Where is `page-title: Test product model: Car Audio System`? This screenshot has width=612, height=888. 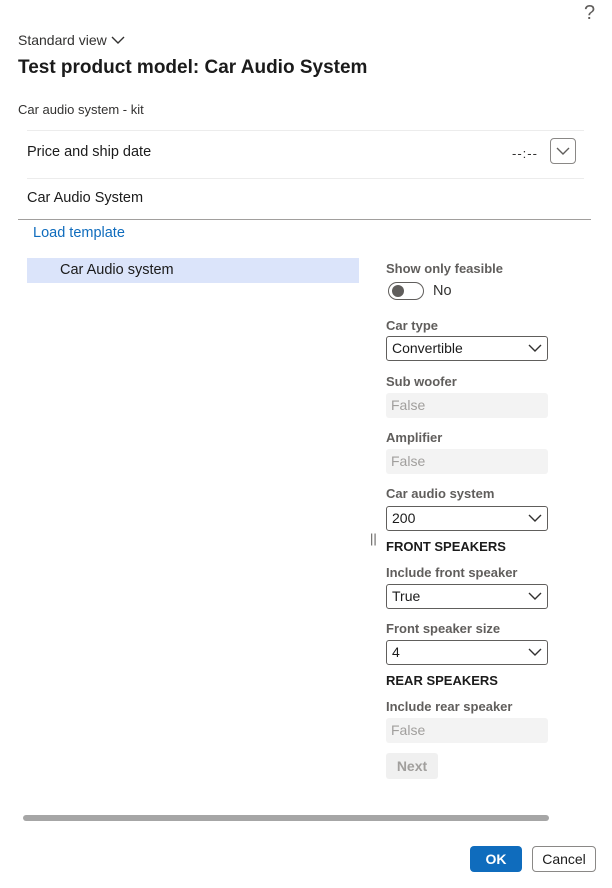 page-title: Test product model: Car Audio System is located at coordinates (193, 67).